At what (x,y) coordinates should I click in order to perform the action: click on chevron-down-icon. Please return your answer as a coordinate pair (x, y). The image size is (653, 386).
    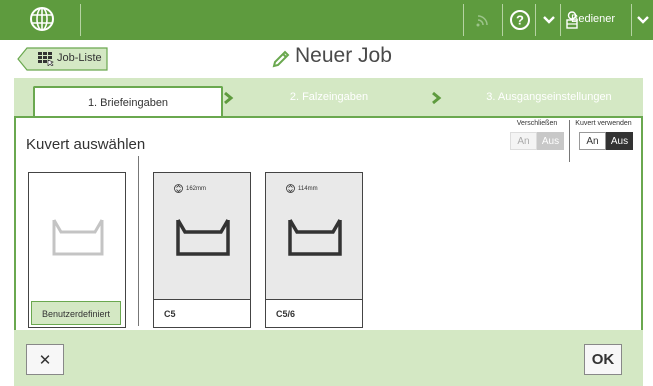
    Looking at the image, I should click on (549, 20).